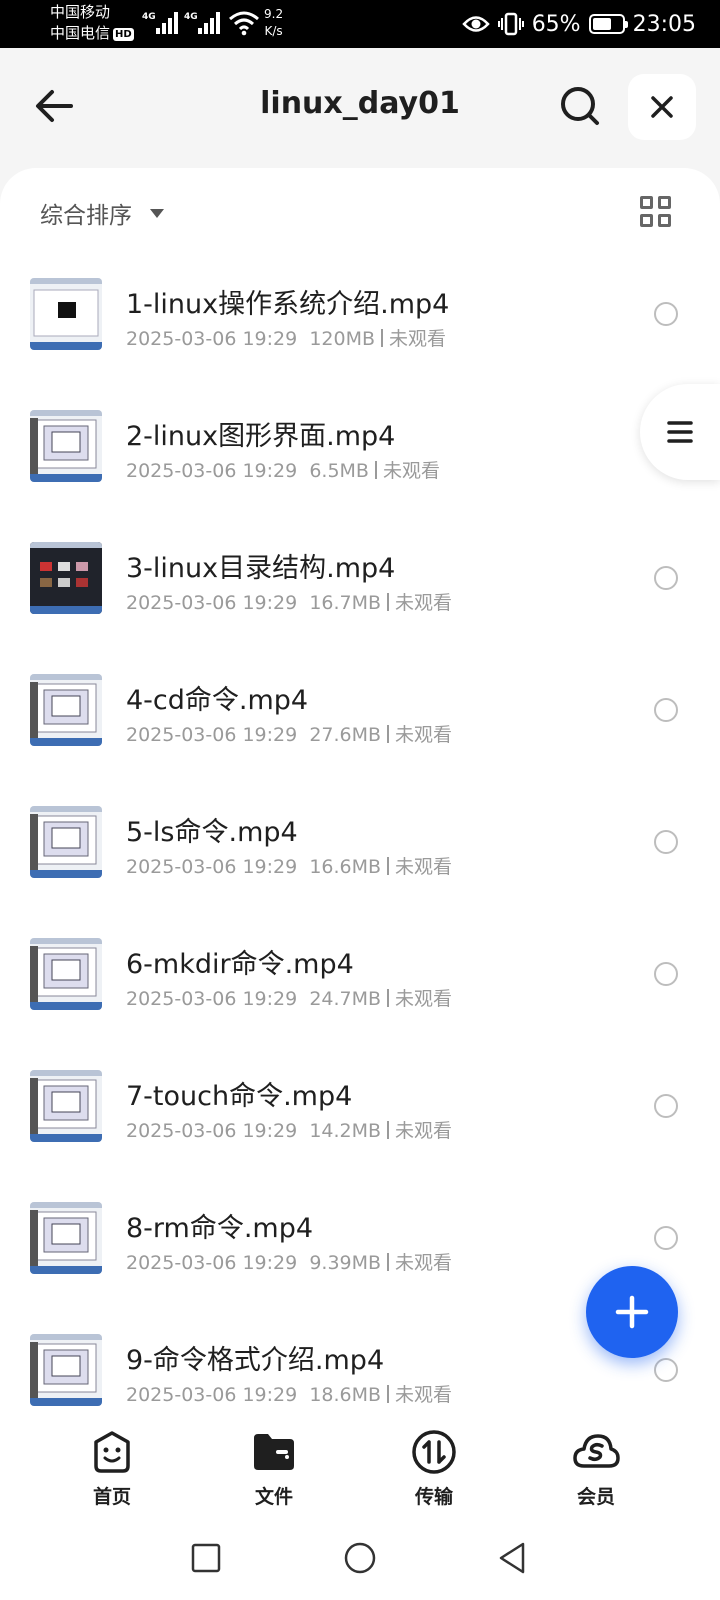 Image resolution: width=720 pixels, height=1600 pixels. Describe the element at coordinates (92, 23) in the screenshot. I see `carrier-info: 中国移动 中国电信 HD` at that location.